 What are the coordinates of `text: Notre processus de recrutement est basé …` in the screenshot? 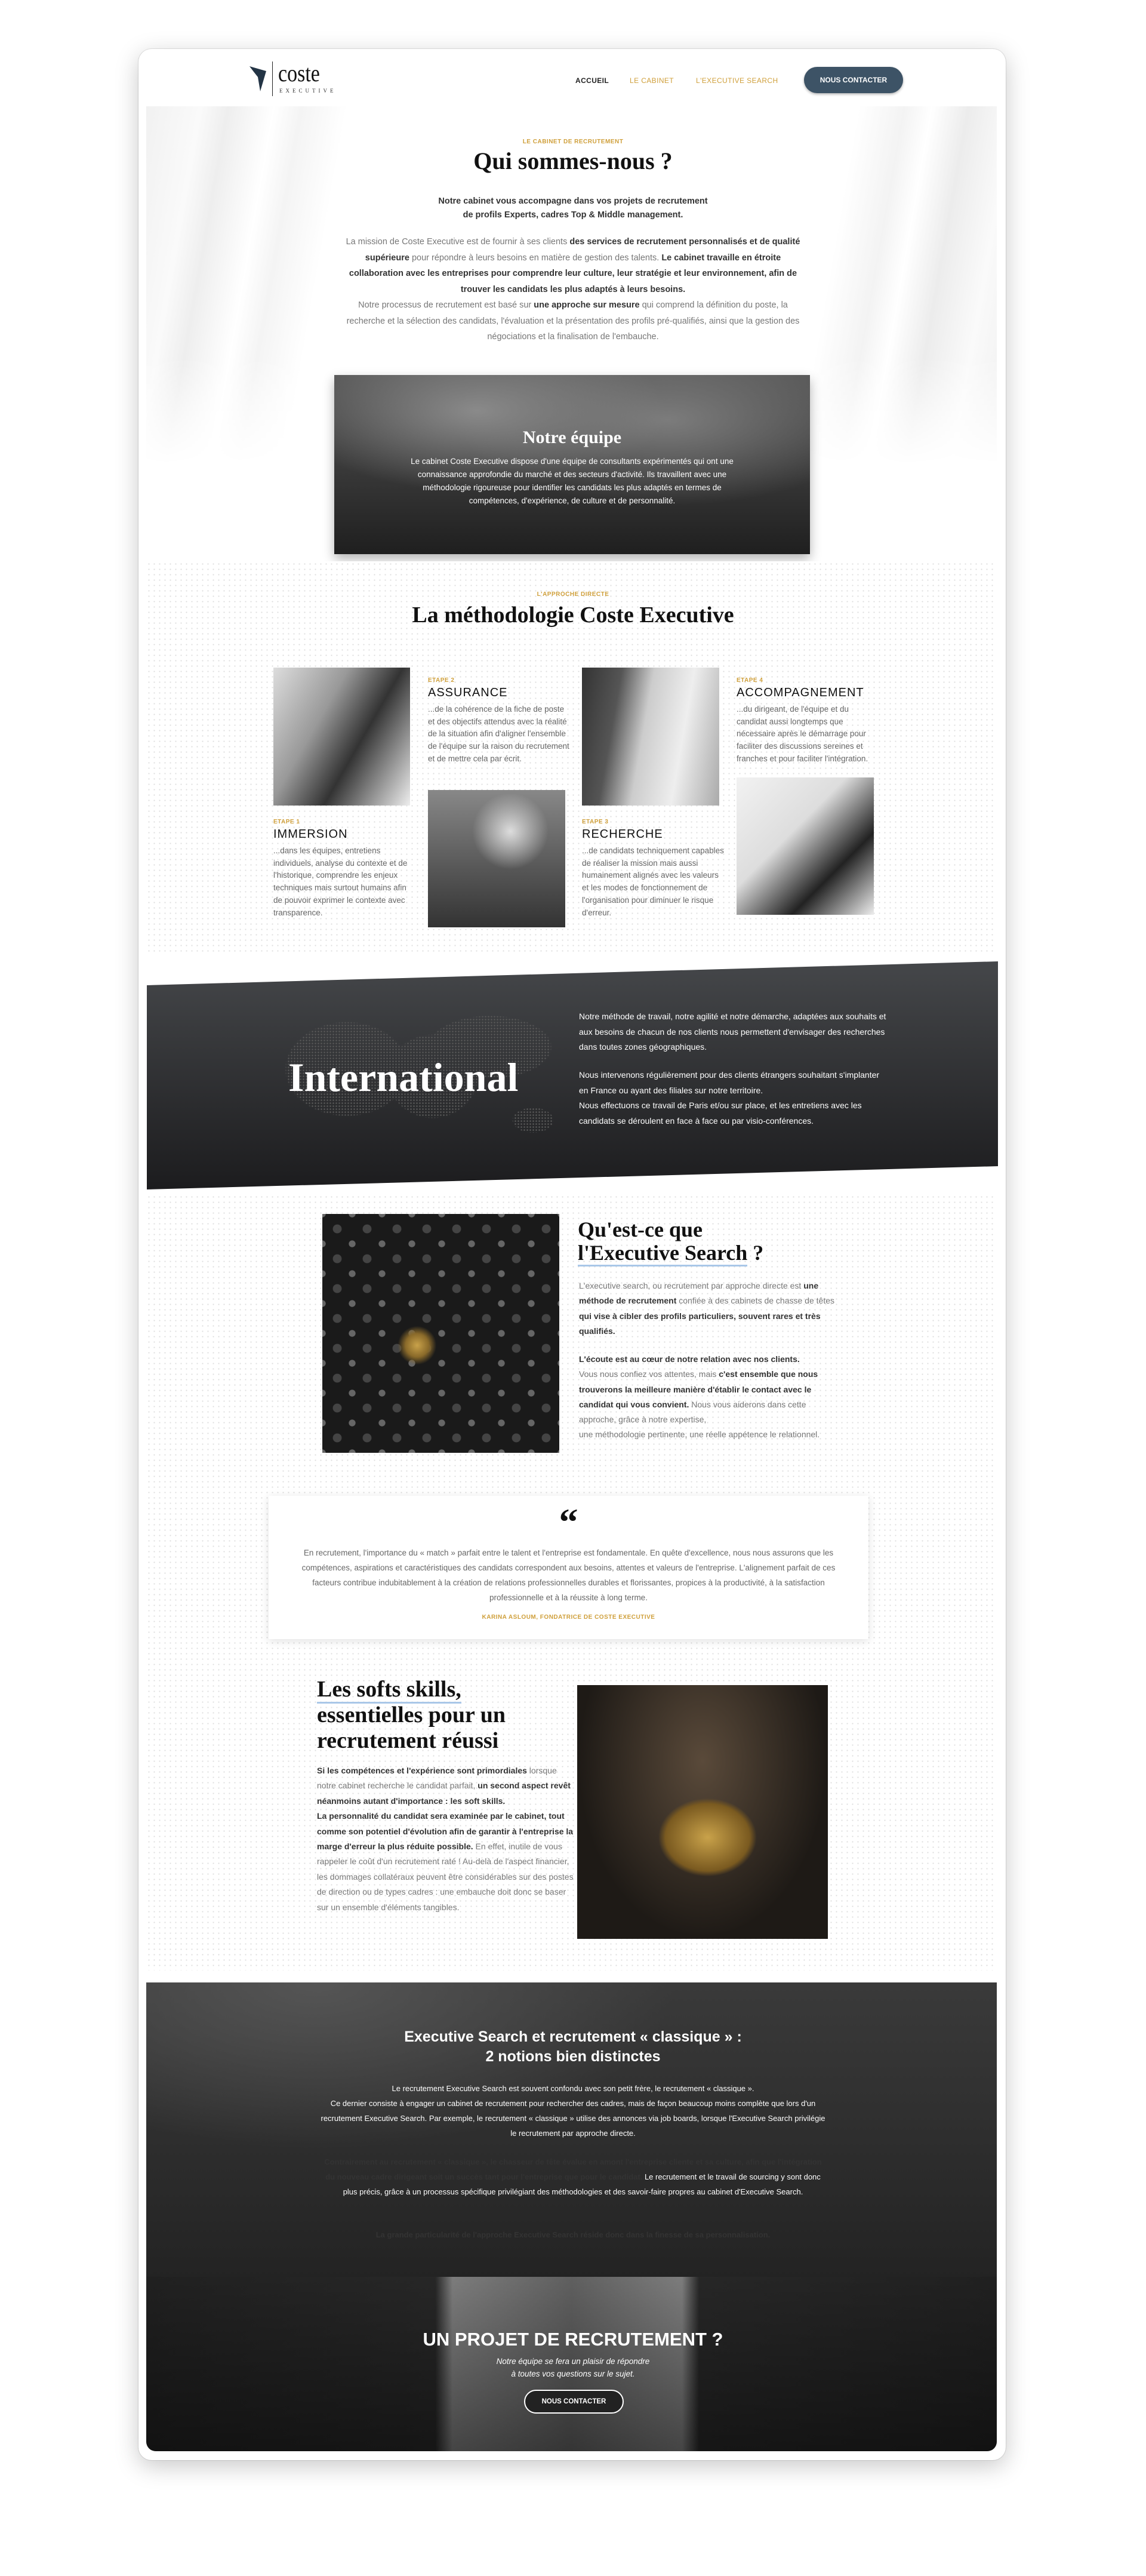 It's located at (445, 305).